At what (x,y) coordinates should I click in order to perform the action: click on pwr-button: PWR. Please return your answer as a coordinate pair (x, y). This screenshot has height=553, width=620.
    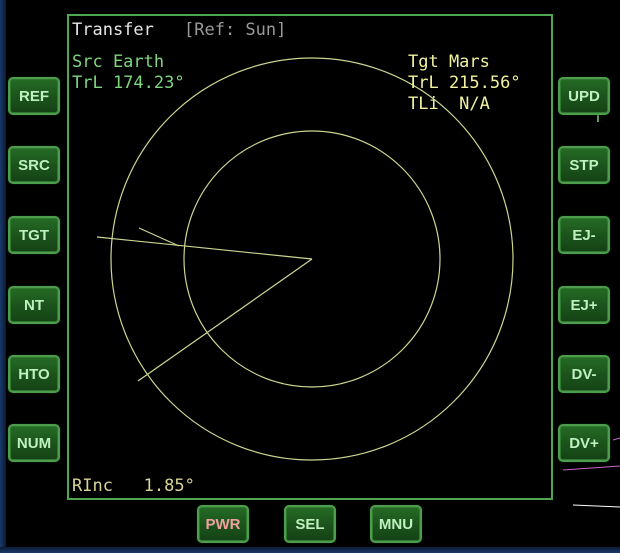
    Looking at the image, I should click on (223, 524).